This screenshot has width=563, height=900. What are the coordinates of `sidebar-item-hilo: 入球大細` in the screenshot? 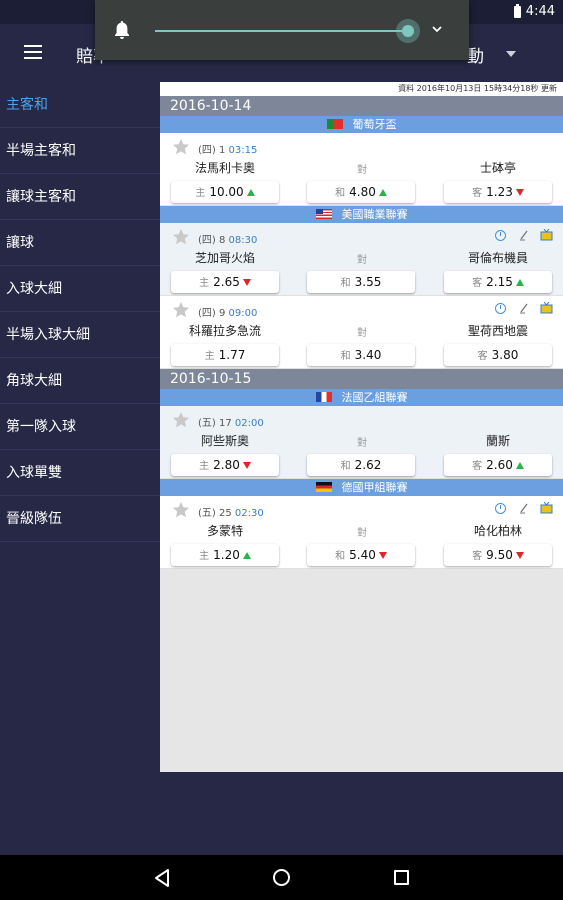 It's located at (80, 289).